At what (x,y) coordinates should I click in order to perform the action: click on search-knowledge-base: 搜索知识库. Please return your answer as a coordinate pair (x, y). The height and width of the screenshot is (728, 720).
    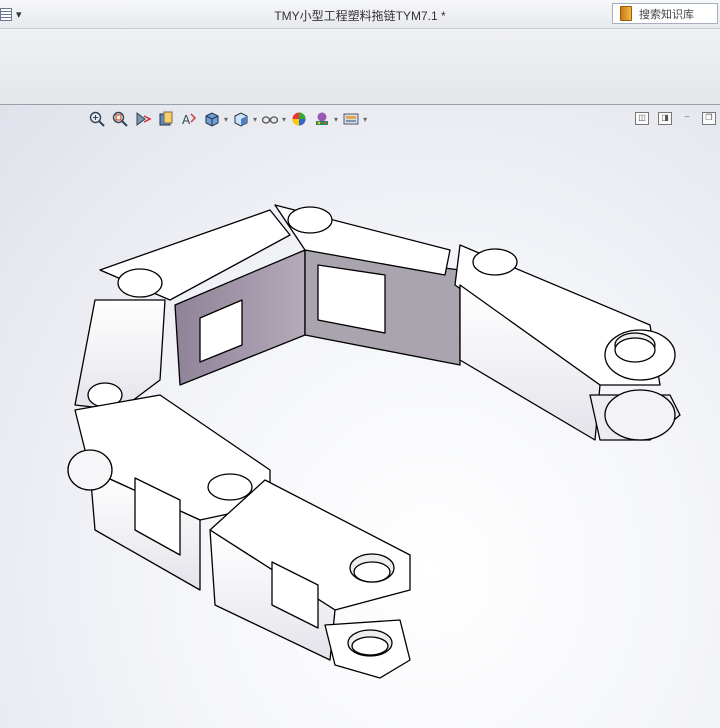
    Looking at the image, I should click on (665, 13).